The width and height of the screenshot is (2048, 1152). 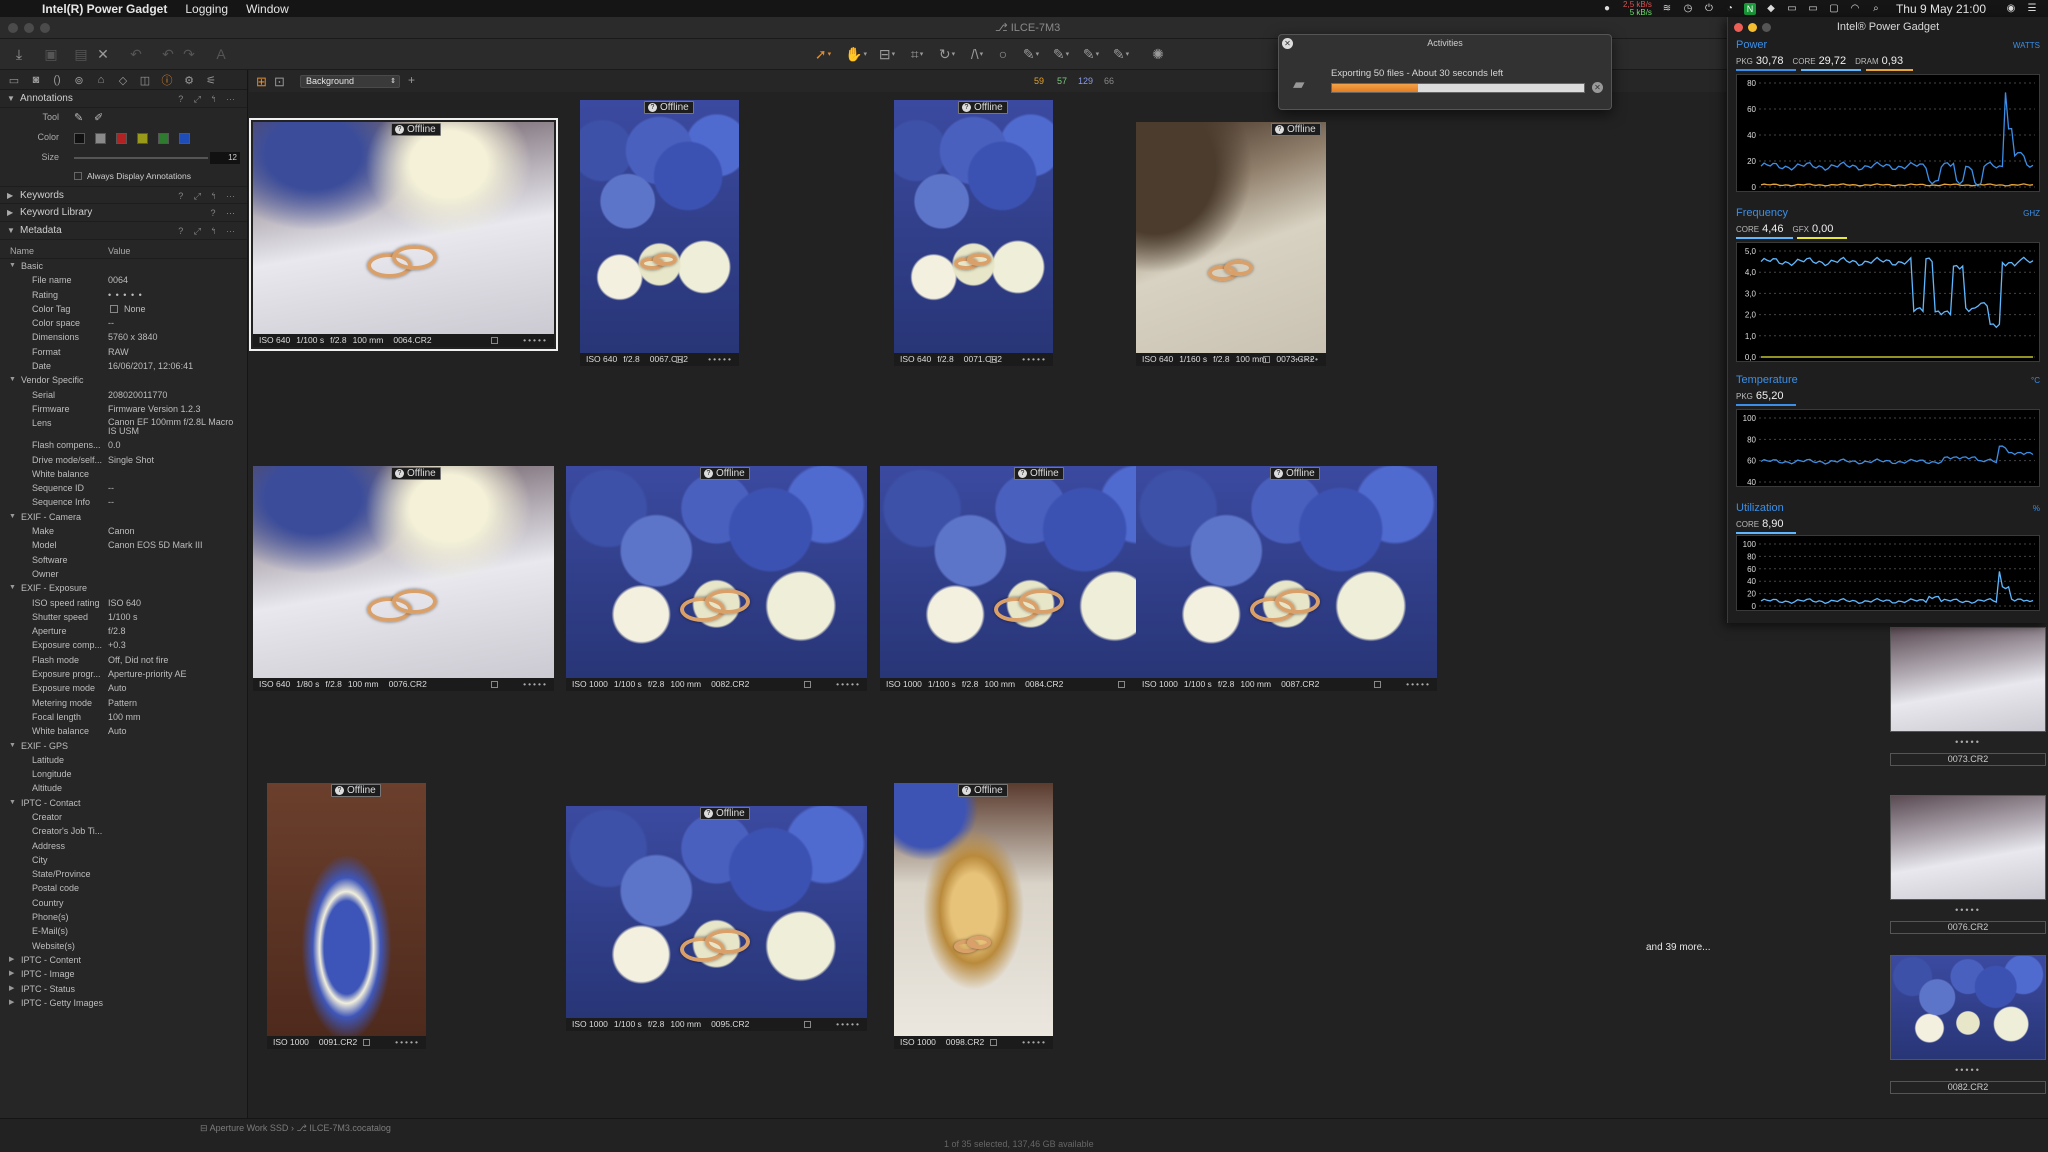 I want to click on output-tab-icon: ⚙, so click(x=189, y=80).